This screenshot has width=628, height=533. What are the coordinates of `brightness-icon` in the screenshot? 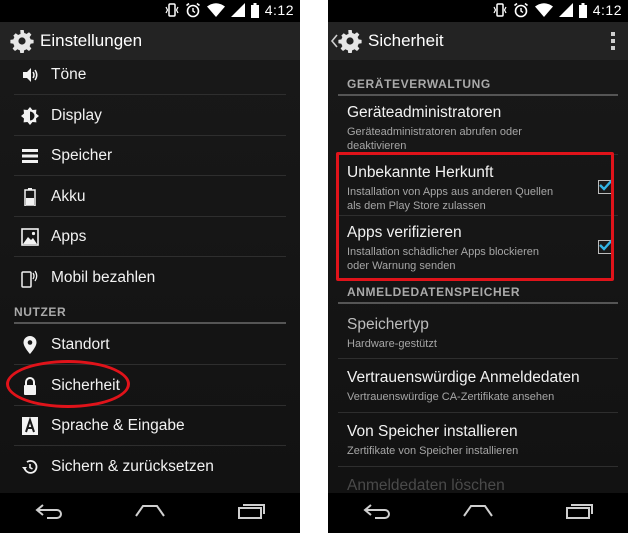 It's located at (30, 116).